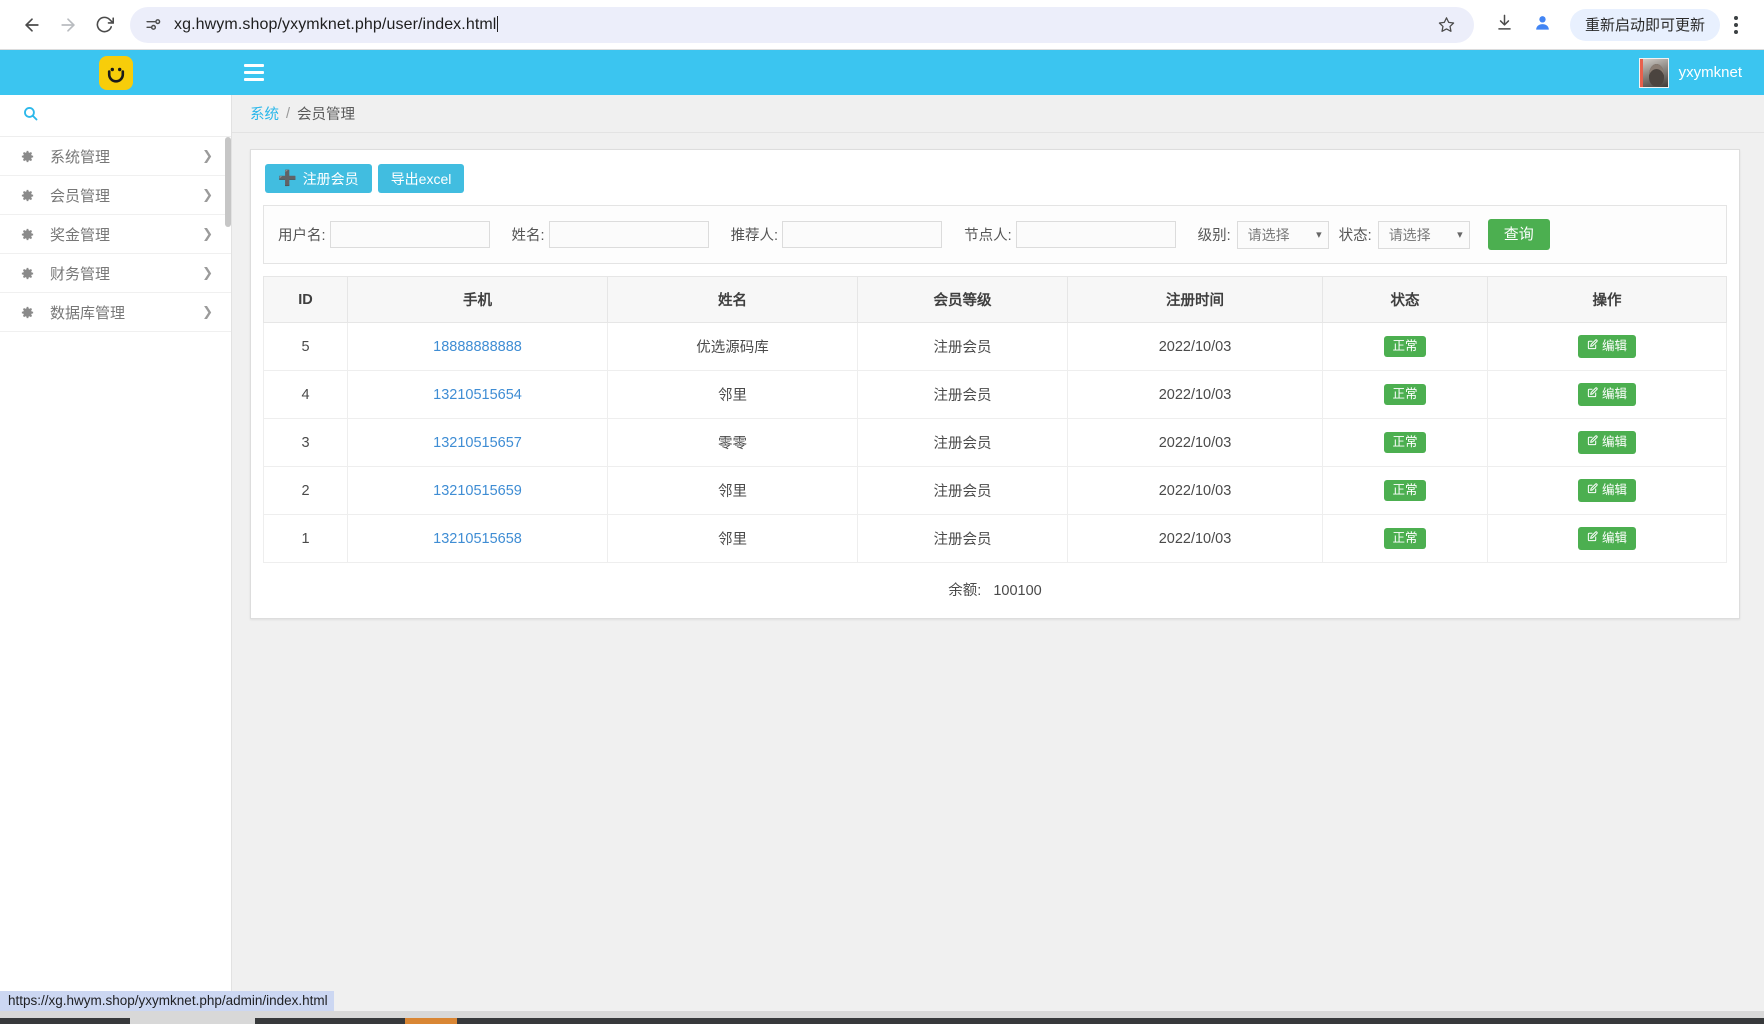 This screenshot has width=1764, height=1024. I want to click on update-button: 重新启动即可更新, so click(1644, 24).